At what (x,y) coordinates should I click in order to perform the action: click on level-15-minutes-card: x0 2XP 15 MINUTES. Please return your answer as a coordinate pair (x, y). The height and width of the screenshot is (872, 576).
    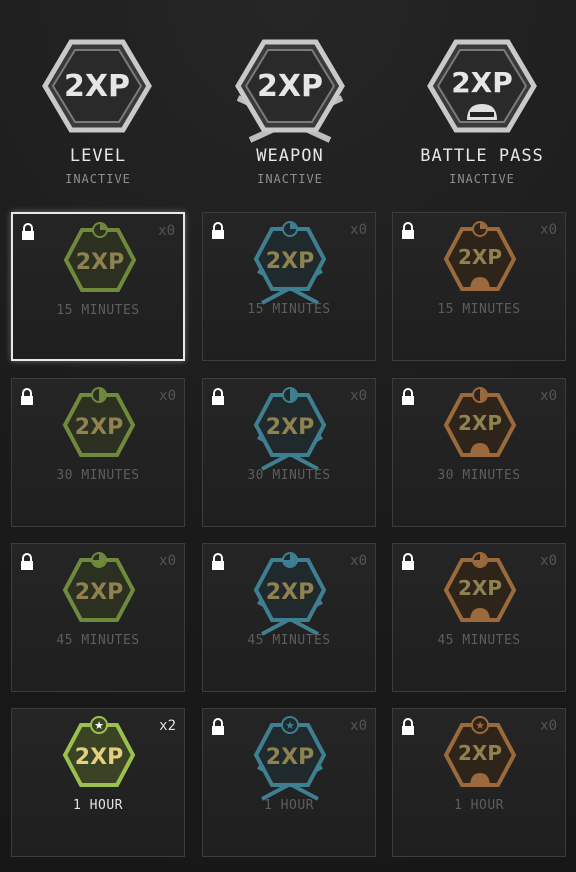
    Looking at the image, I should click on (98, 286).